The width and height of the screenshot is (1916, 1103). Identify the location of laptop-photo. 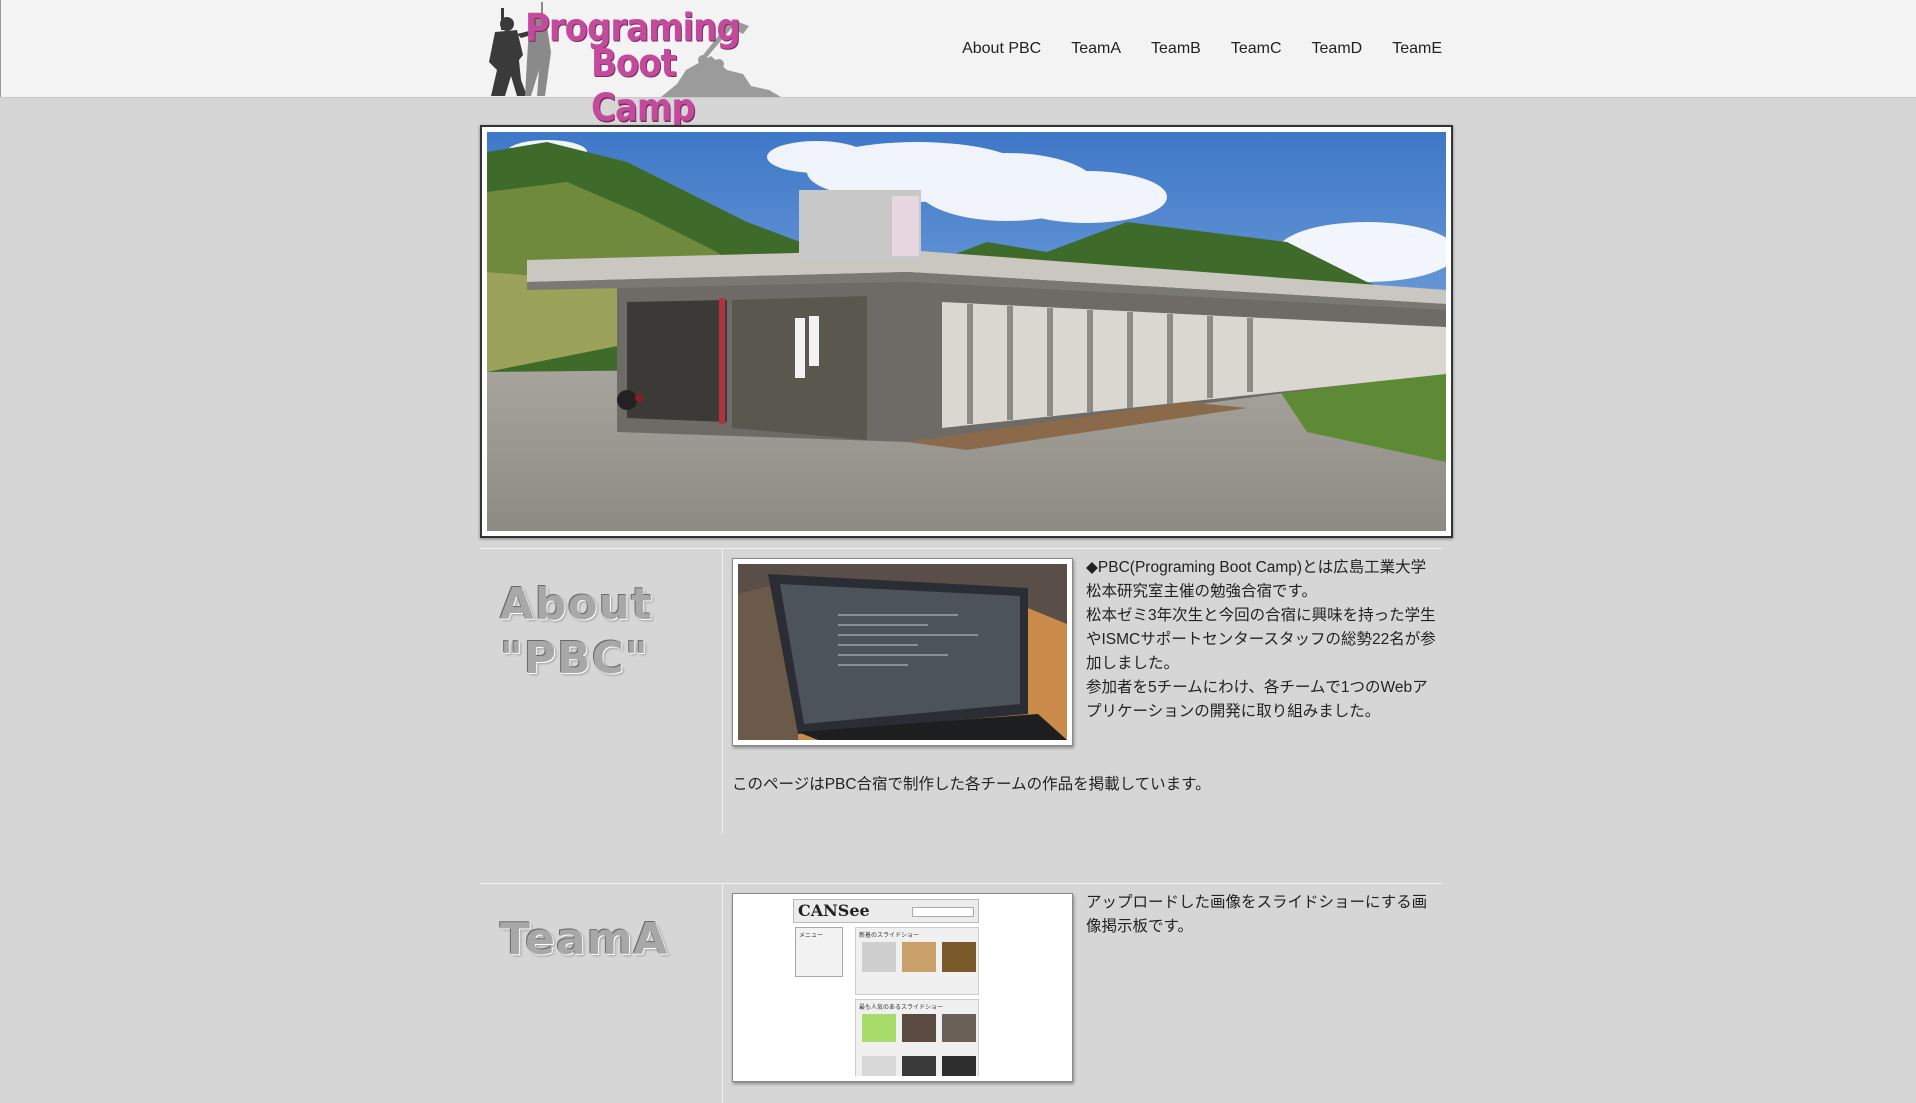
(902, 652).